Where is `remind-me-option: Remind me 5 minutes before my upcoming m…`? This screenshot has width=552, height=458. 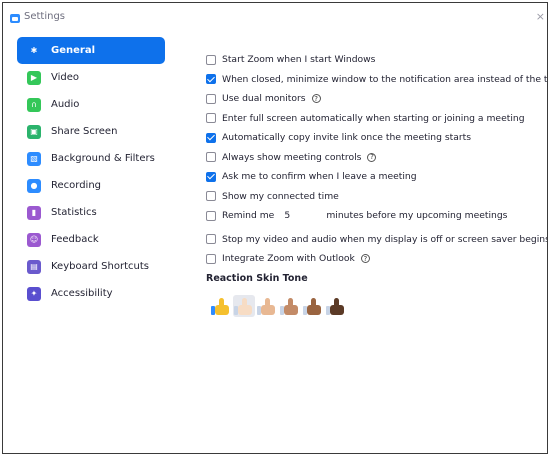 remind-me-option: Remind me 5 minutes before my upcoming m… is located at coordinates (374, 216).